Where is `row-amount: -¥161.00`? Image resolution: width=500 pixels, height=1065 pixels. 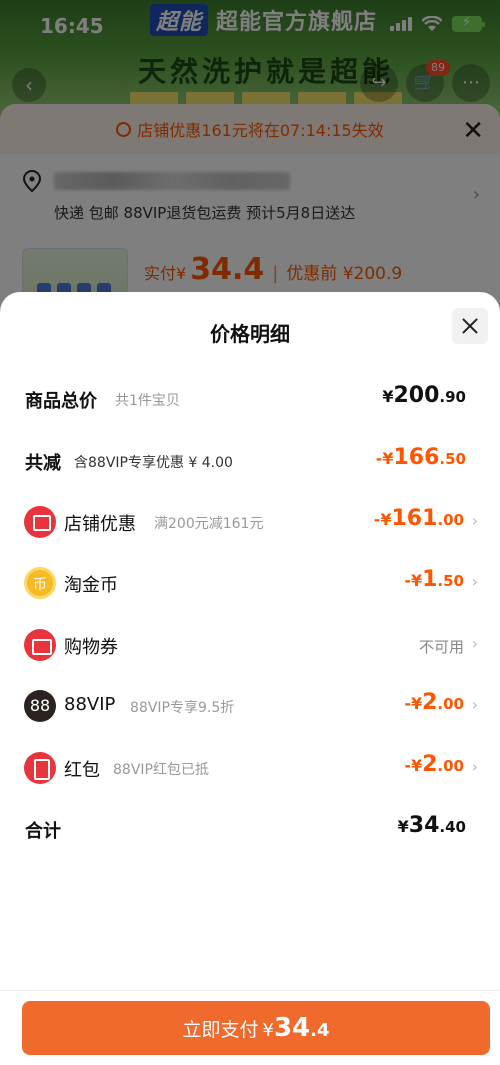
row-amount: -¥161.00 is located at coordinates (418, 518).